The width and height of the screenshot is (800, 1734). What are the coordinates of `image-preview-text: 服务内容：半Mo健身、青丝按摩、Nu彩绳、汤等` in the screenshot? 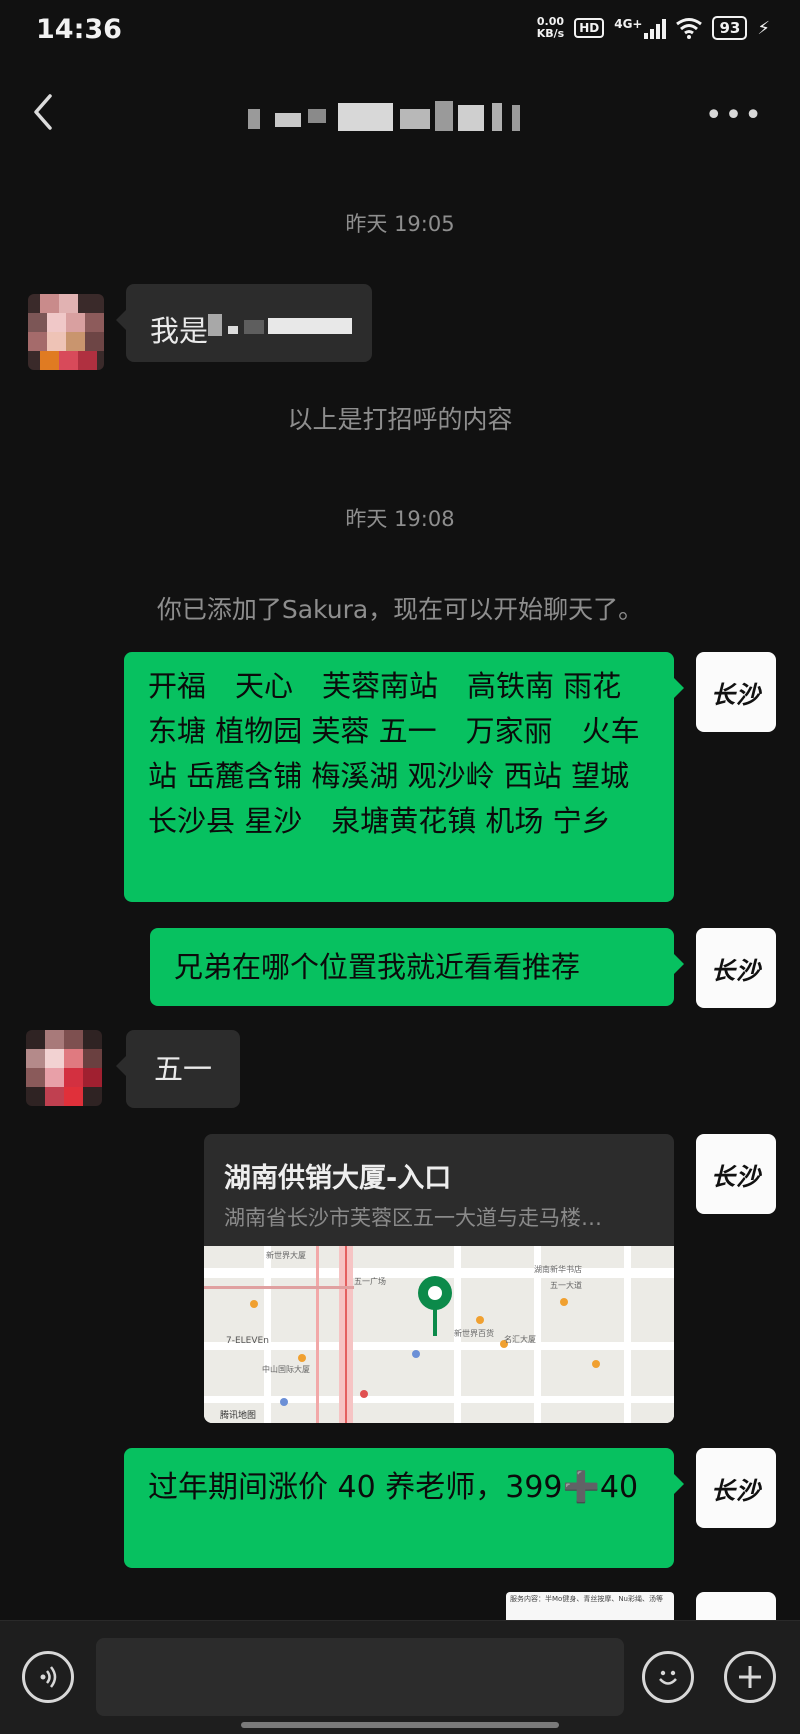 It's located at (586, 1599).